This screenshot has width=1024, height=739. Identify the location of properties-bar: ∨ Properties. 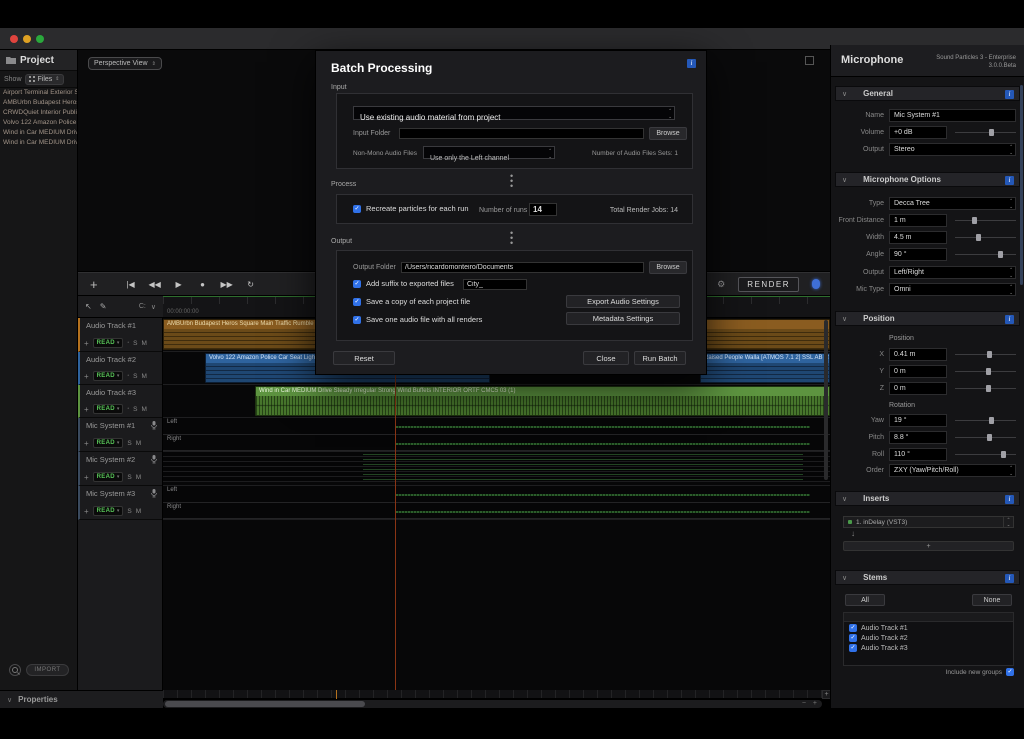
(81, 699).